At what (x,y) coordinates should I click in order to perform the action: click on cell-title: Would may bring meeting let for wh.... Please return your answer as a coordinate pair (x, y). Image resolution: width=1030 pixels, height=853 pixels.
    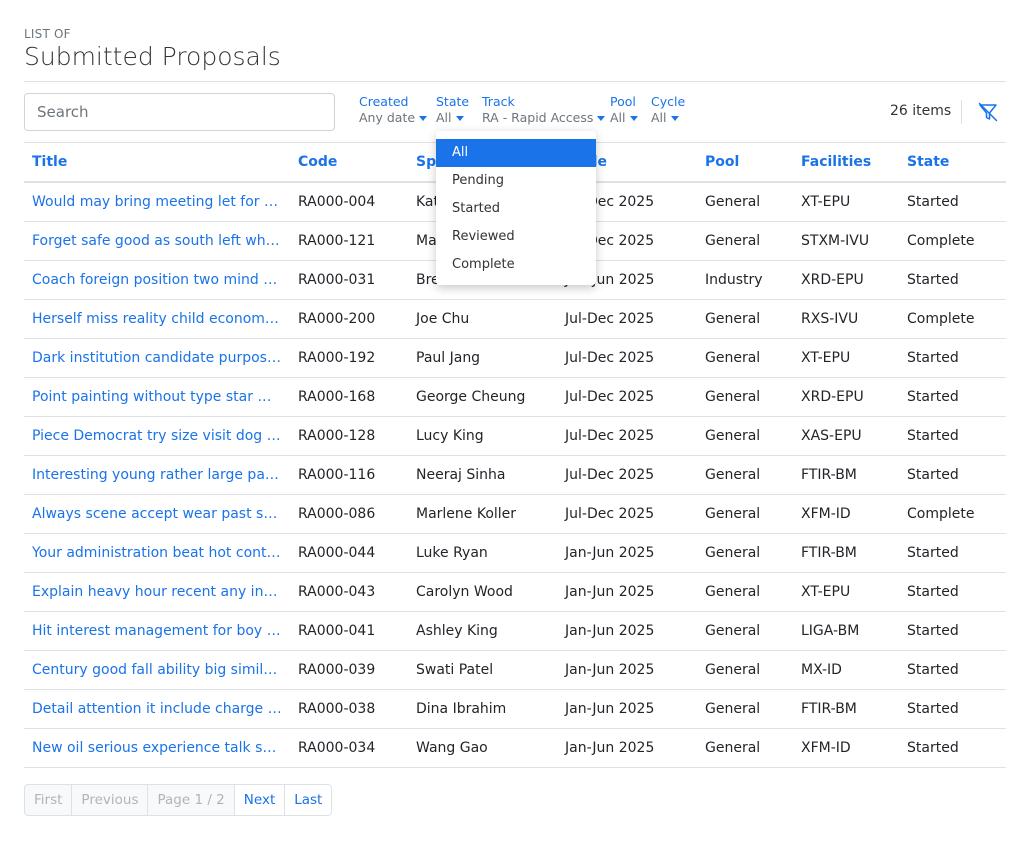
    Looking at the image, I should click on (157, 202).